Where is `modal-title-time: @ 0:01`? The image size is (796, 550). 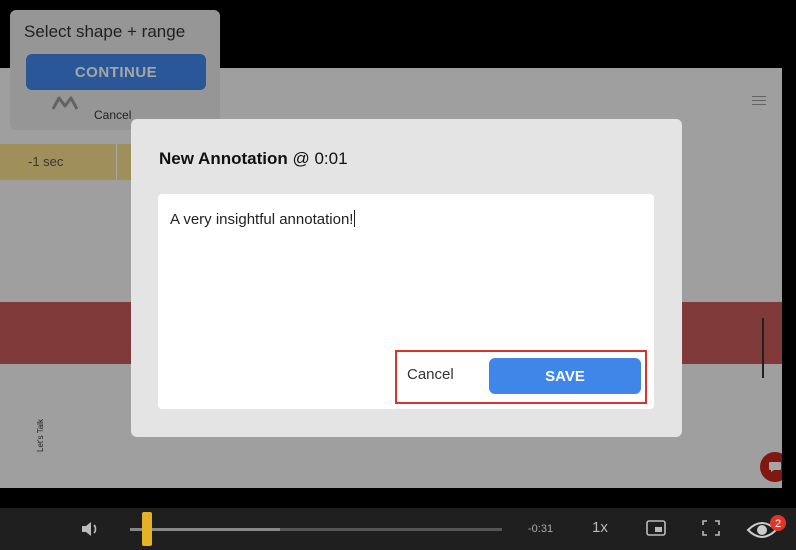 modal-title-time: @ 0:01 is located at coordinates (320, 158).